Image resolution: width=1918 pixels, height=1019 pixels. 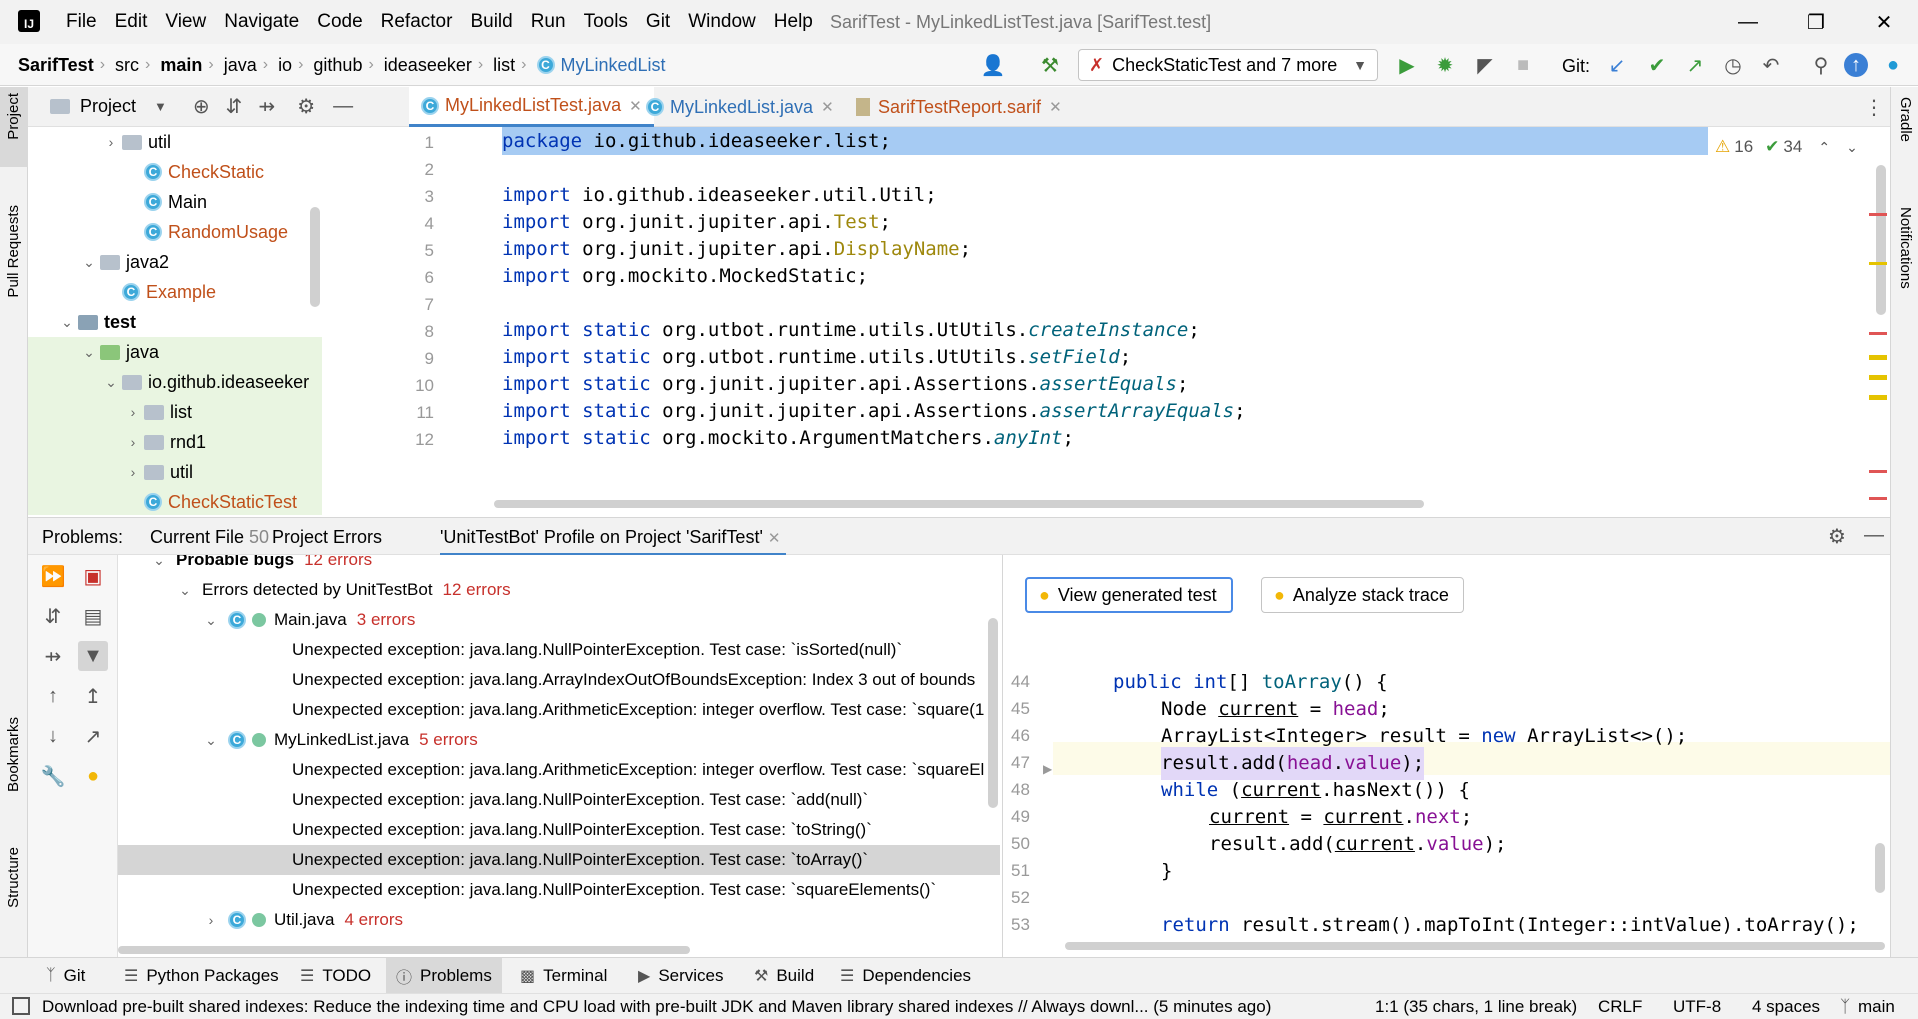 What do you see at coordinates (784, 976) in the screenshot?
I see `tool-build: ⚒ Build` at bounding box center [784, 976].